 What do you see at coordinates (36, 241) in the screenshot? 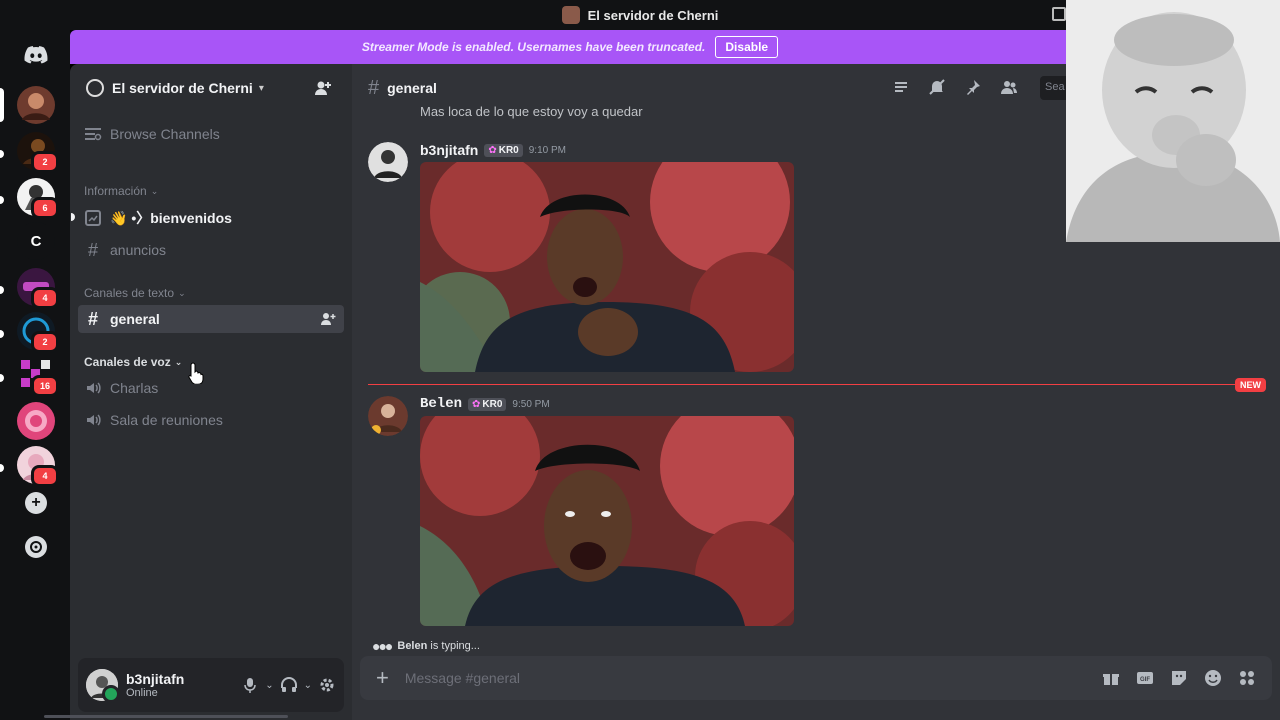
I see `server-icon-4: C` at bounding box center [36, 241].